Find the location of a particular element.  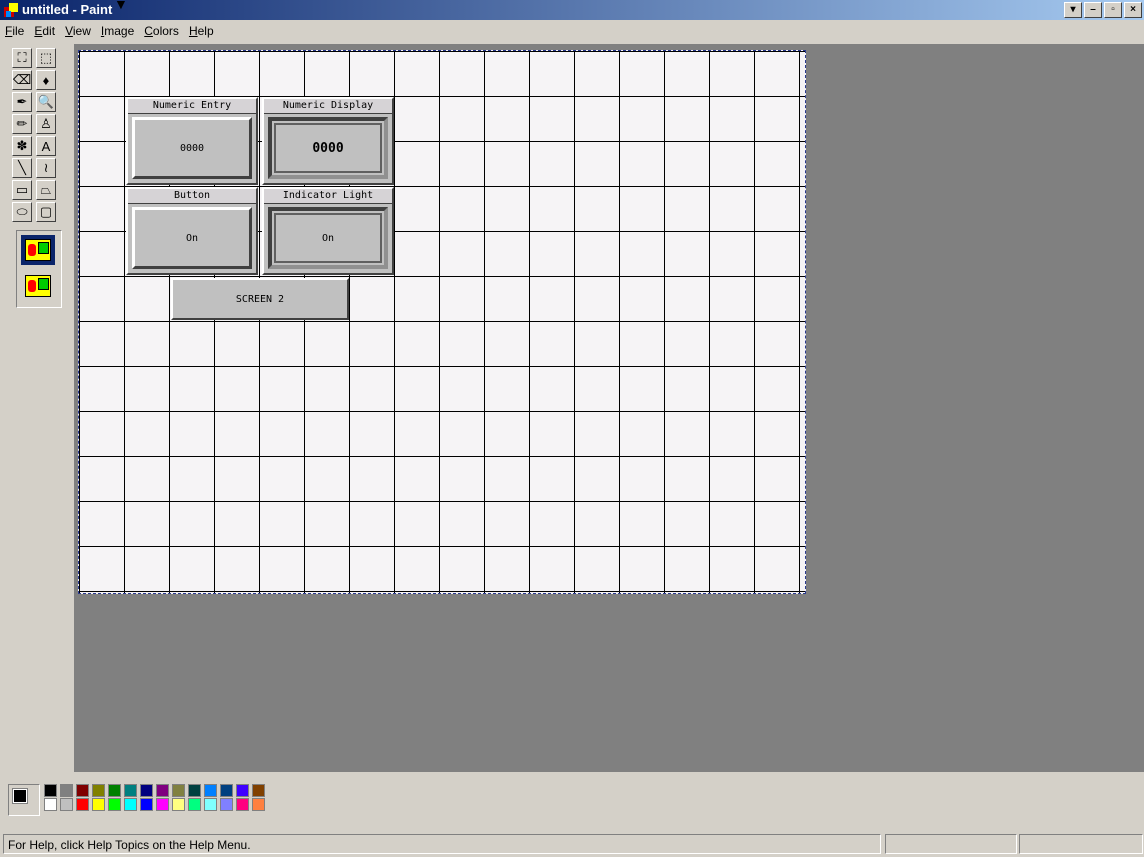

numeric-entry-widget: Numeric Entry 0000 is located at coordinates (192, 141).